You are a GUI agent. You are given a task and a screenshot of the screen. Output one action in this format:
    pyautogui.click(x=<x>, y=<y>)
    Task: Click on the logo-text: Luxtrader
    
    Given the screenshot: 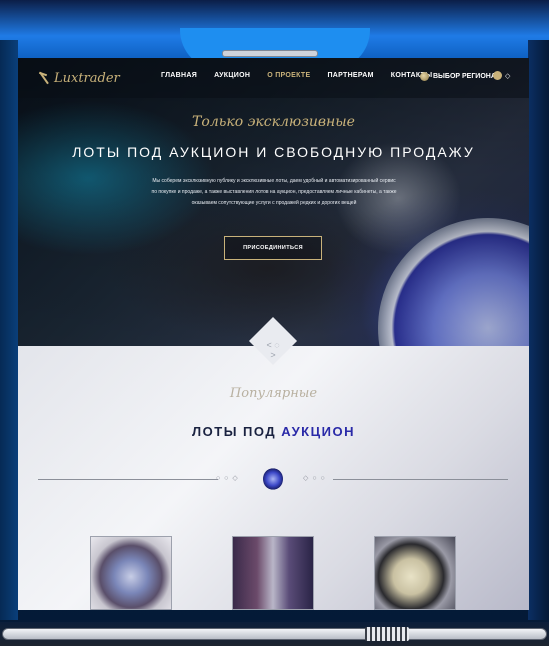 What is the action you would take?
    pyautogui.click(x=87, y=78)
    